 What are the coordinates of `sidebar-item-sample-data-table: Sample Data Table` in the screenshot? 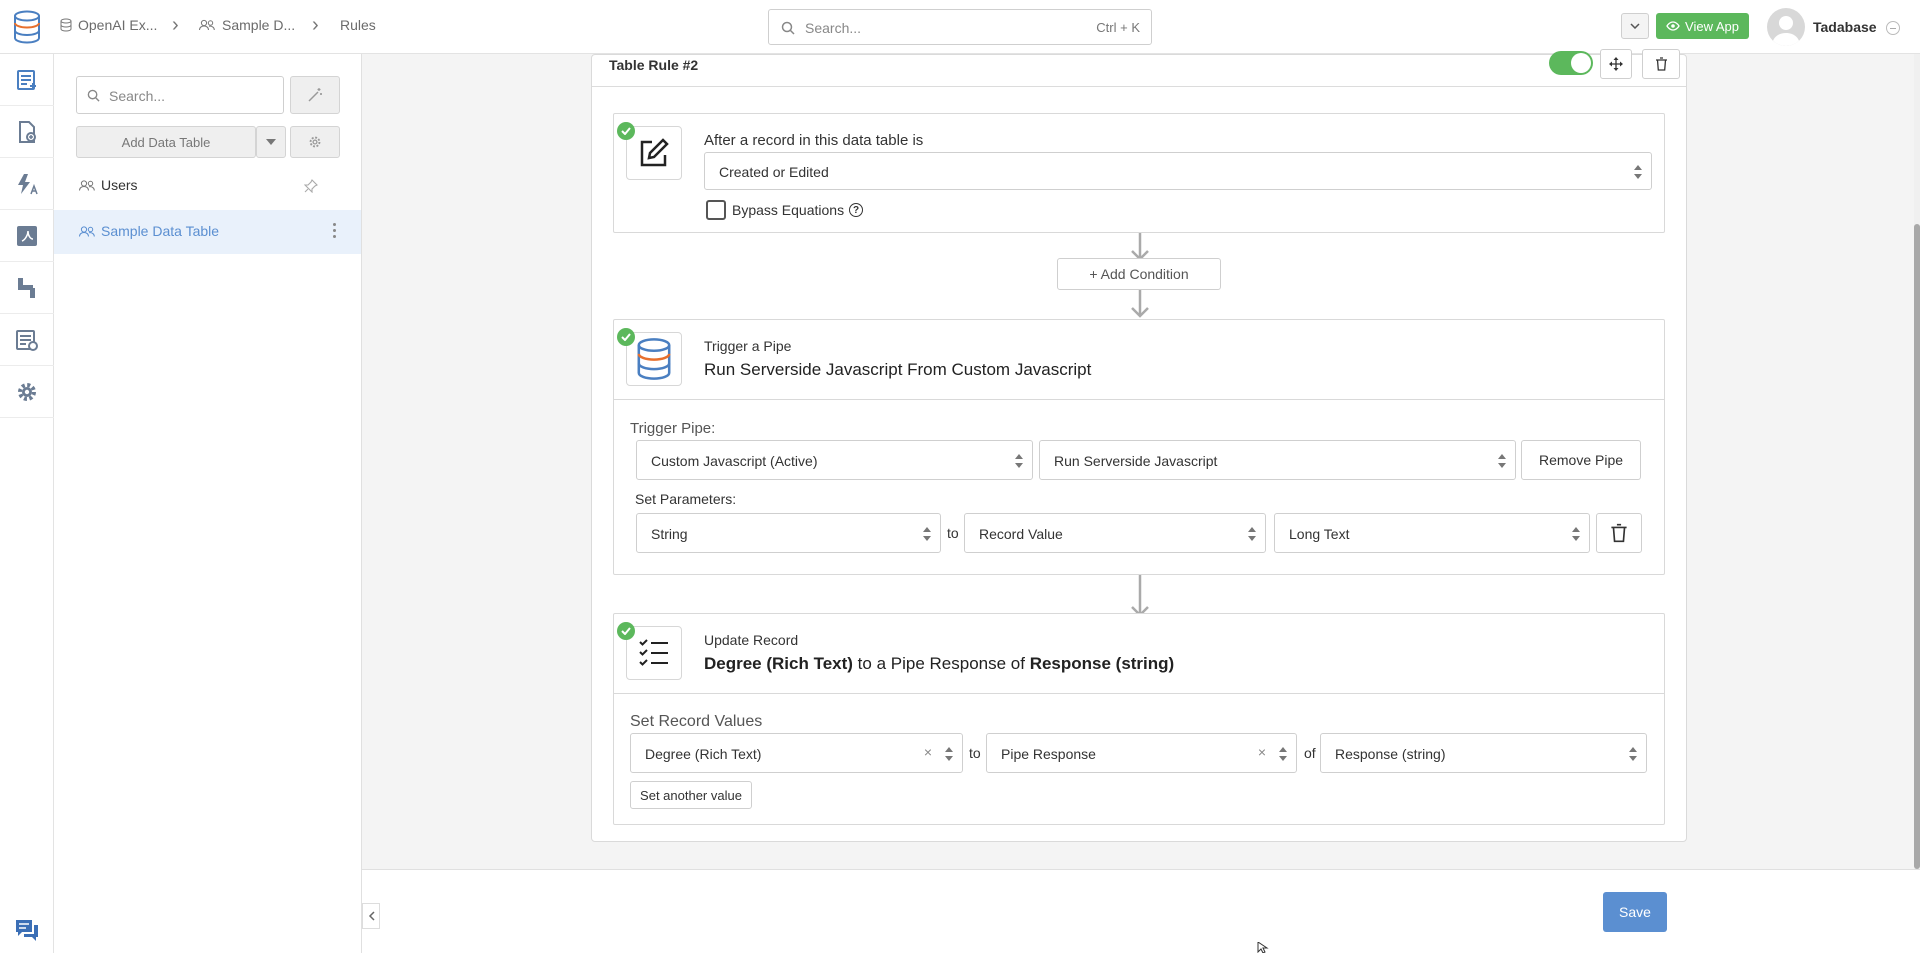 It's located at (207, 232).